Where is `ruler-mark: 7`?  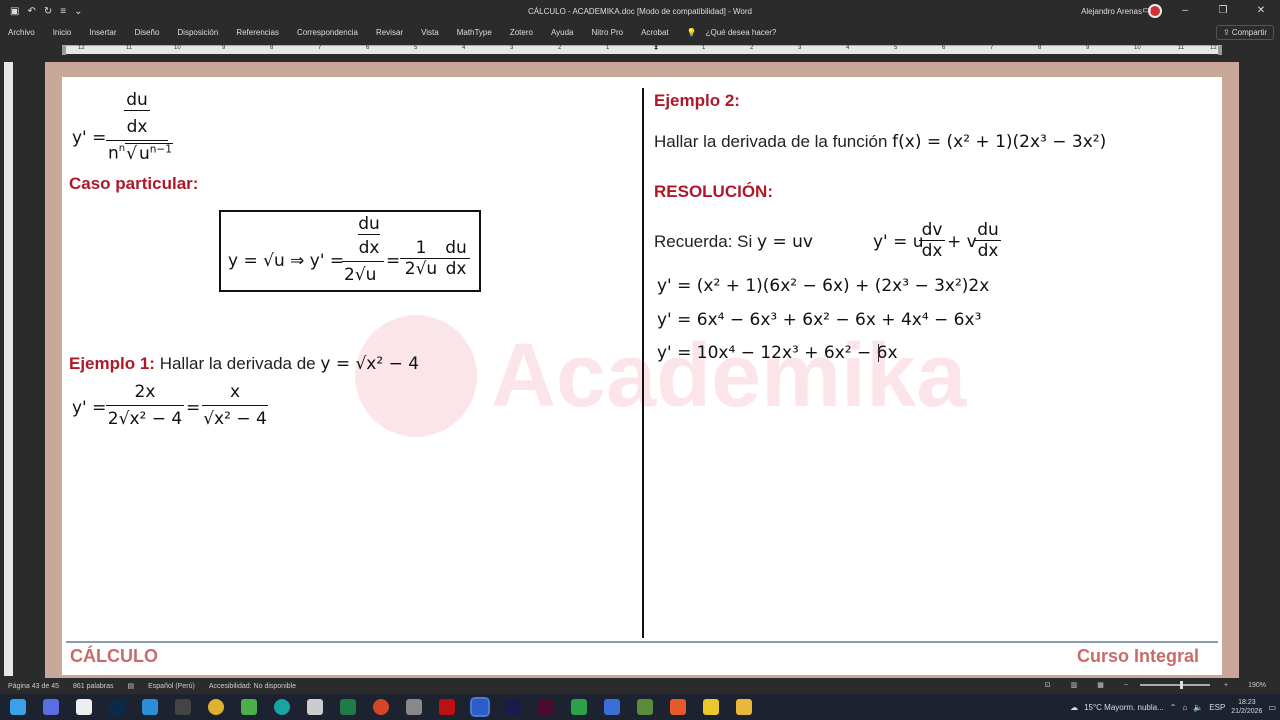
ruler-mark: 7 is located at coordinates (992, 48).